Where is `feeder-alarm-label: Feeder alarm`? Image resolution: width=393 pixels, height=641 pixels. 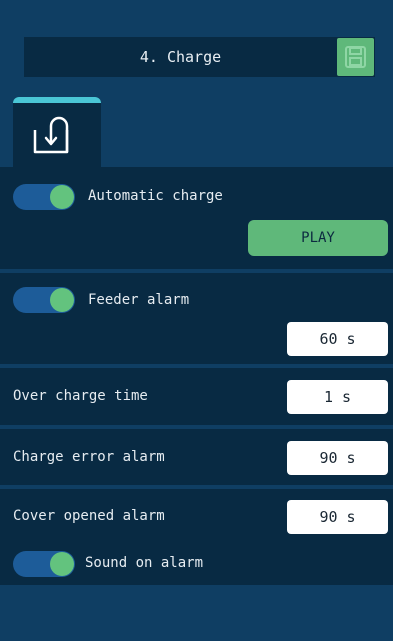
feeder-alarm-label: Feeder alarm is located at coordinates (139, 300).